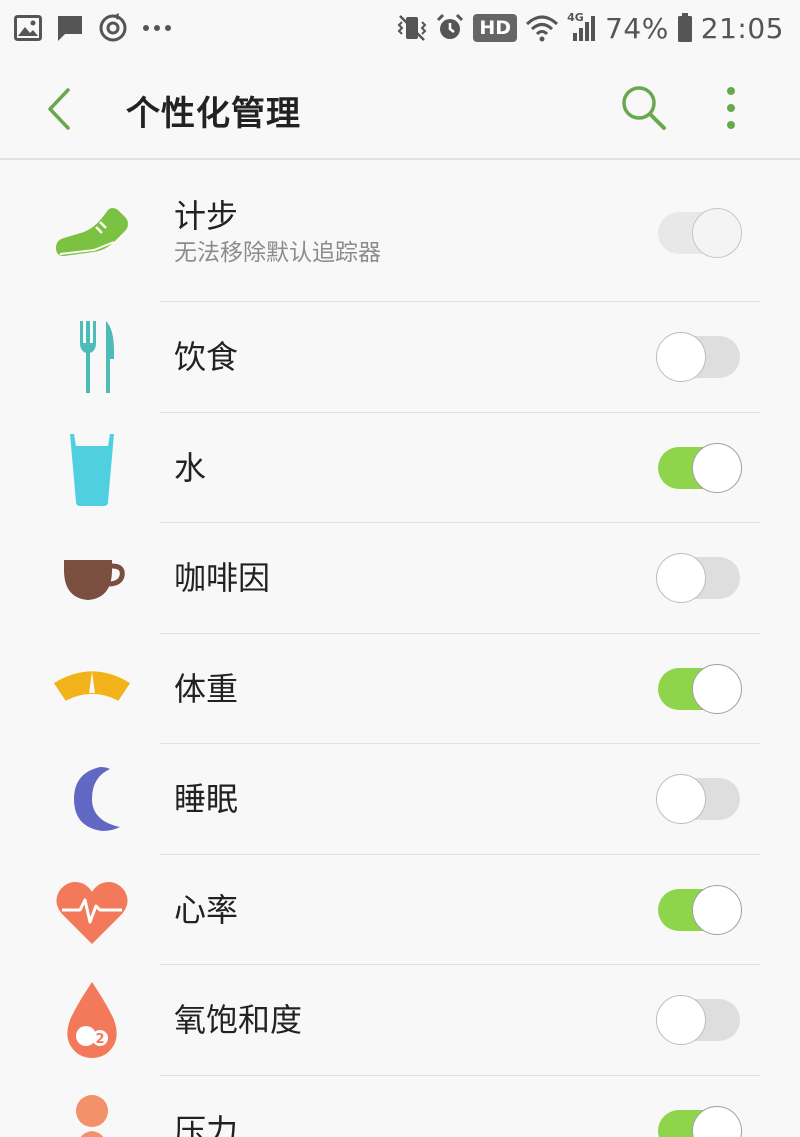 Image resolution: width=800 pixels, height=1137 pixels. I want to click on battery-icon, so click(684, 27).